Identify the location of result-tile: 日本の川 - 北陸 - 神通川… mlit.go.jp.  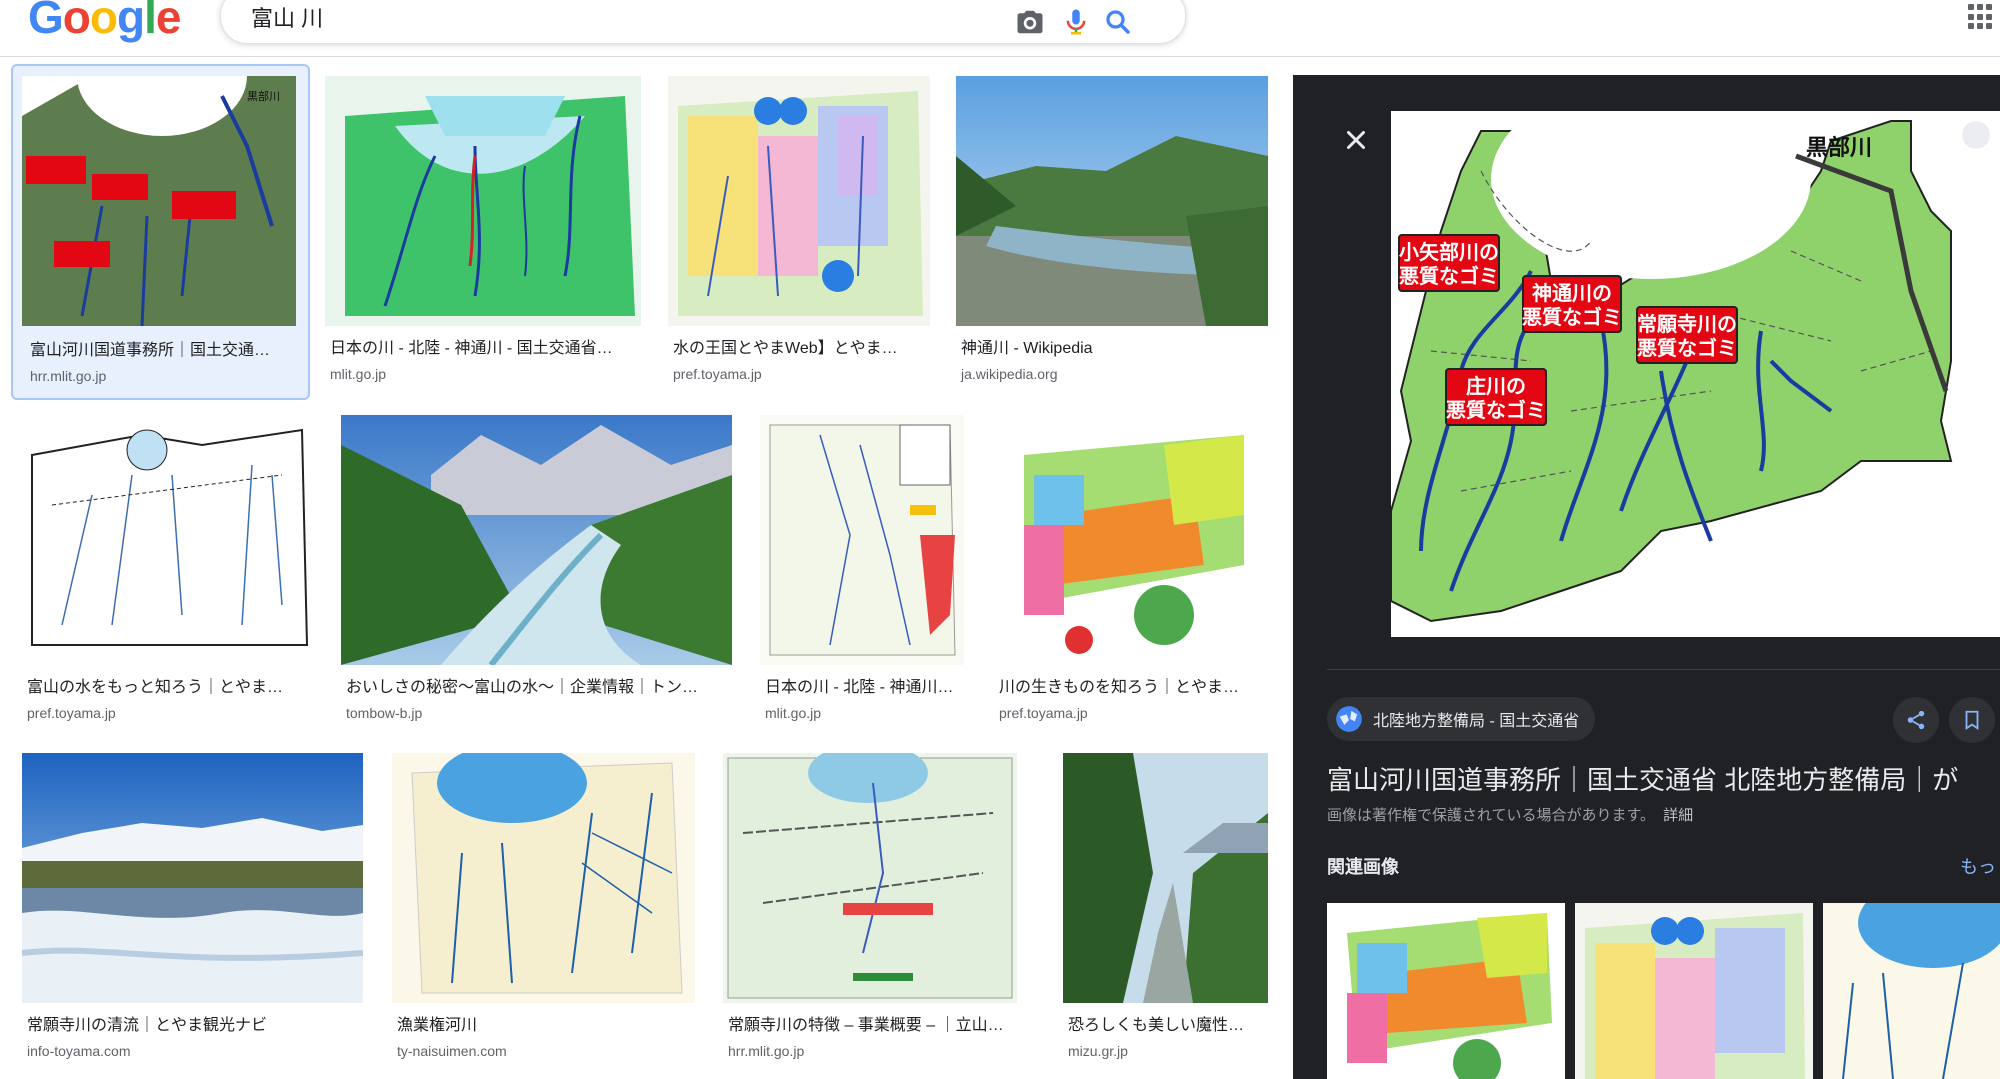
(862, 572).